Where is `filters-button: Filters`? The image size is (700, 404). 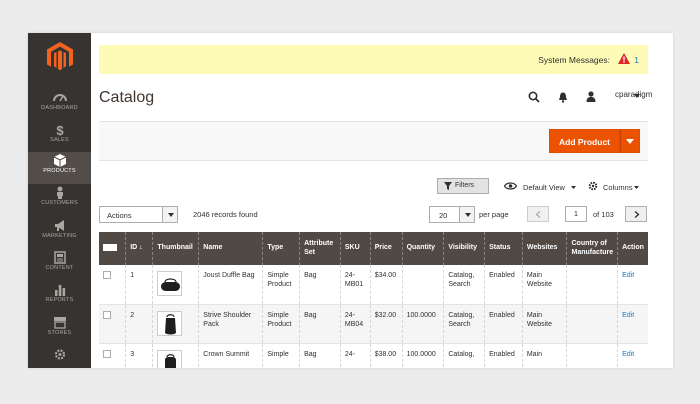
filters-button: Filters is located at coordinates (463, 186).